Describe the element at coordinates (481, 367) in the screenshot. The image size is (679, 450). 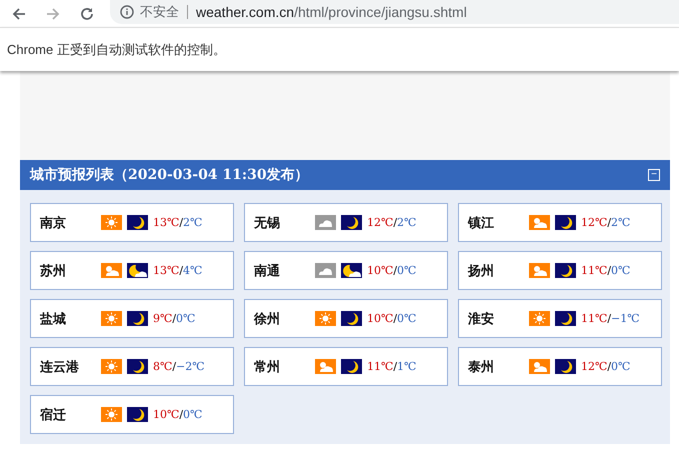
I see `city-name: 泰州` at that location.